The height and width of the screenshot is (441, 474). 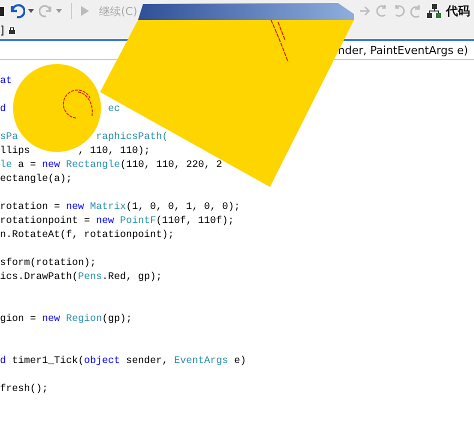 I want to click on hierarchy-icon, so click(x=434, y=11).